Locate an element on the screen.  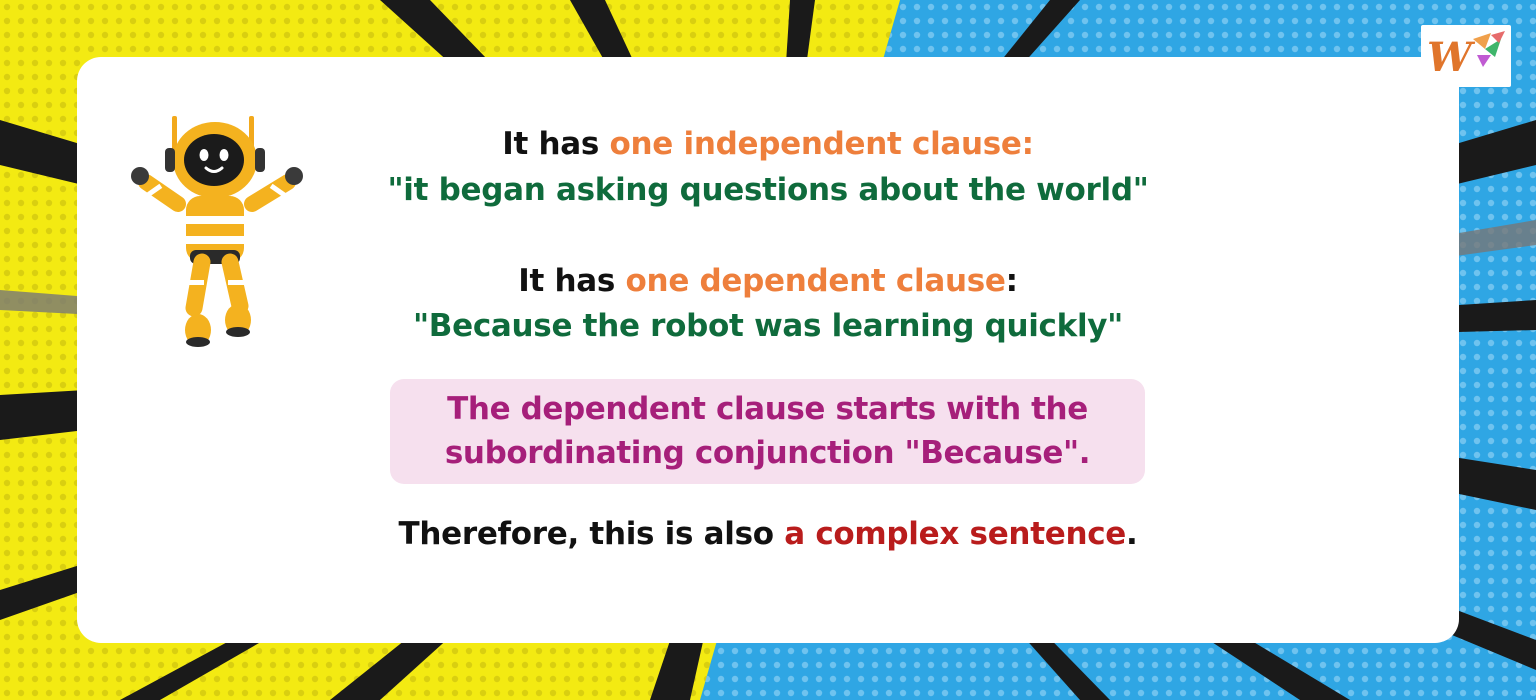
dependent-clause-quote: "Because the robot was learning quickly" is located at coordinates (768, 326).